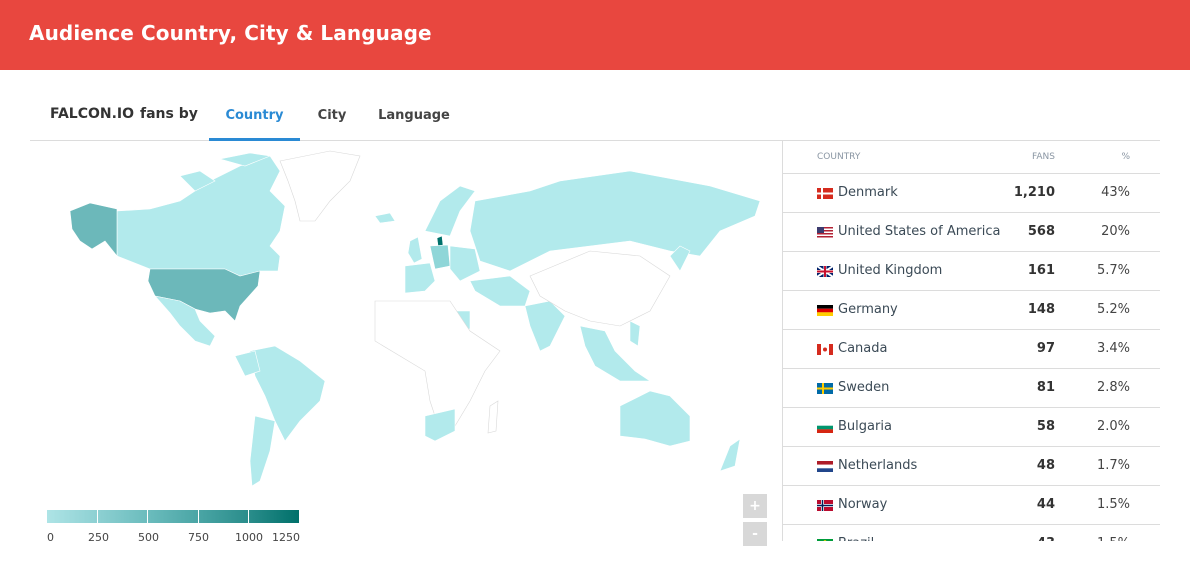  Describe the element at coordinates (420, 278) in the screenshot. I see `country-france-spain` at that location.